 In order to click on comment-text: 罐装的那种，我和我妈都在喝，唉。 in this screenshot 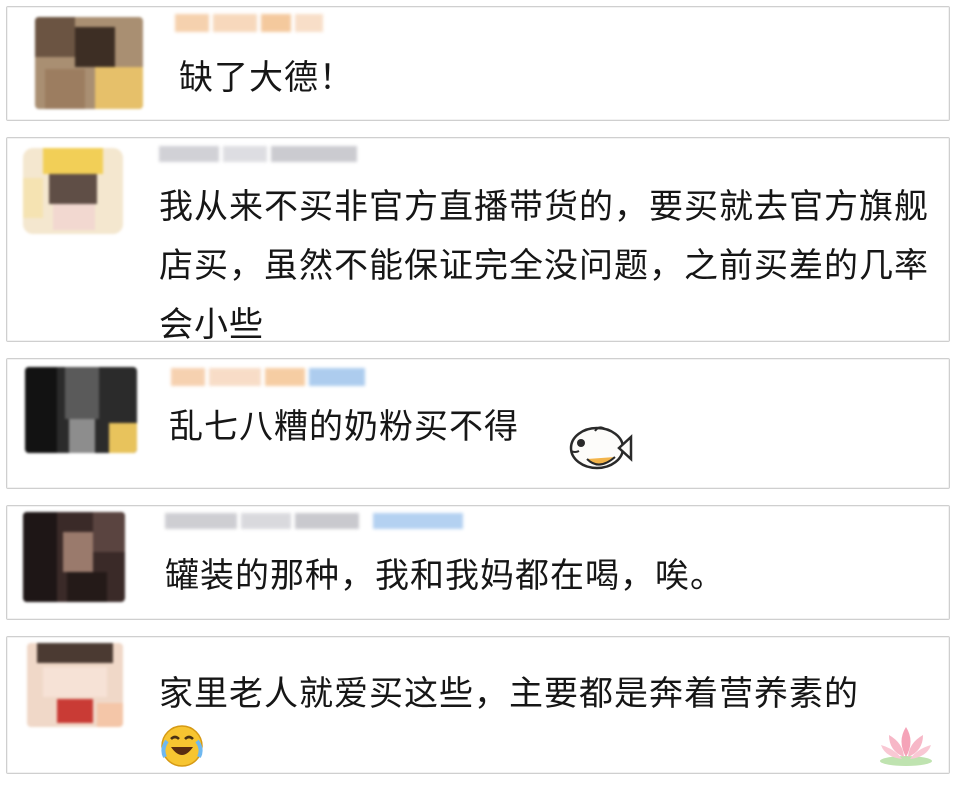, I will do `click(445, 576)`.